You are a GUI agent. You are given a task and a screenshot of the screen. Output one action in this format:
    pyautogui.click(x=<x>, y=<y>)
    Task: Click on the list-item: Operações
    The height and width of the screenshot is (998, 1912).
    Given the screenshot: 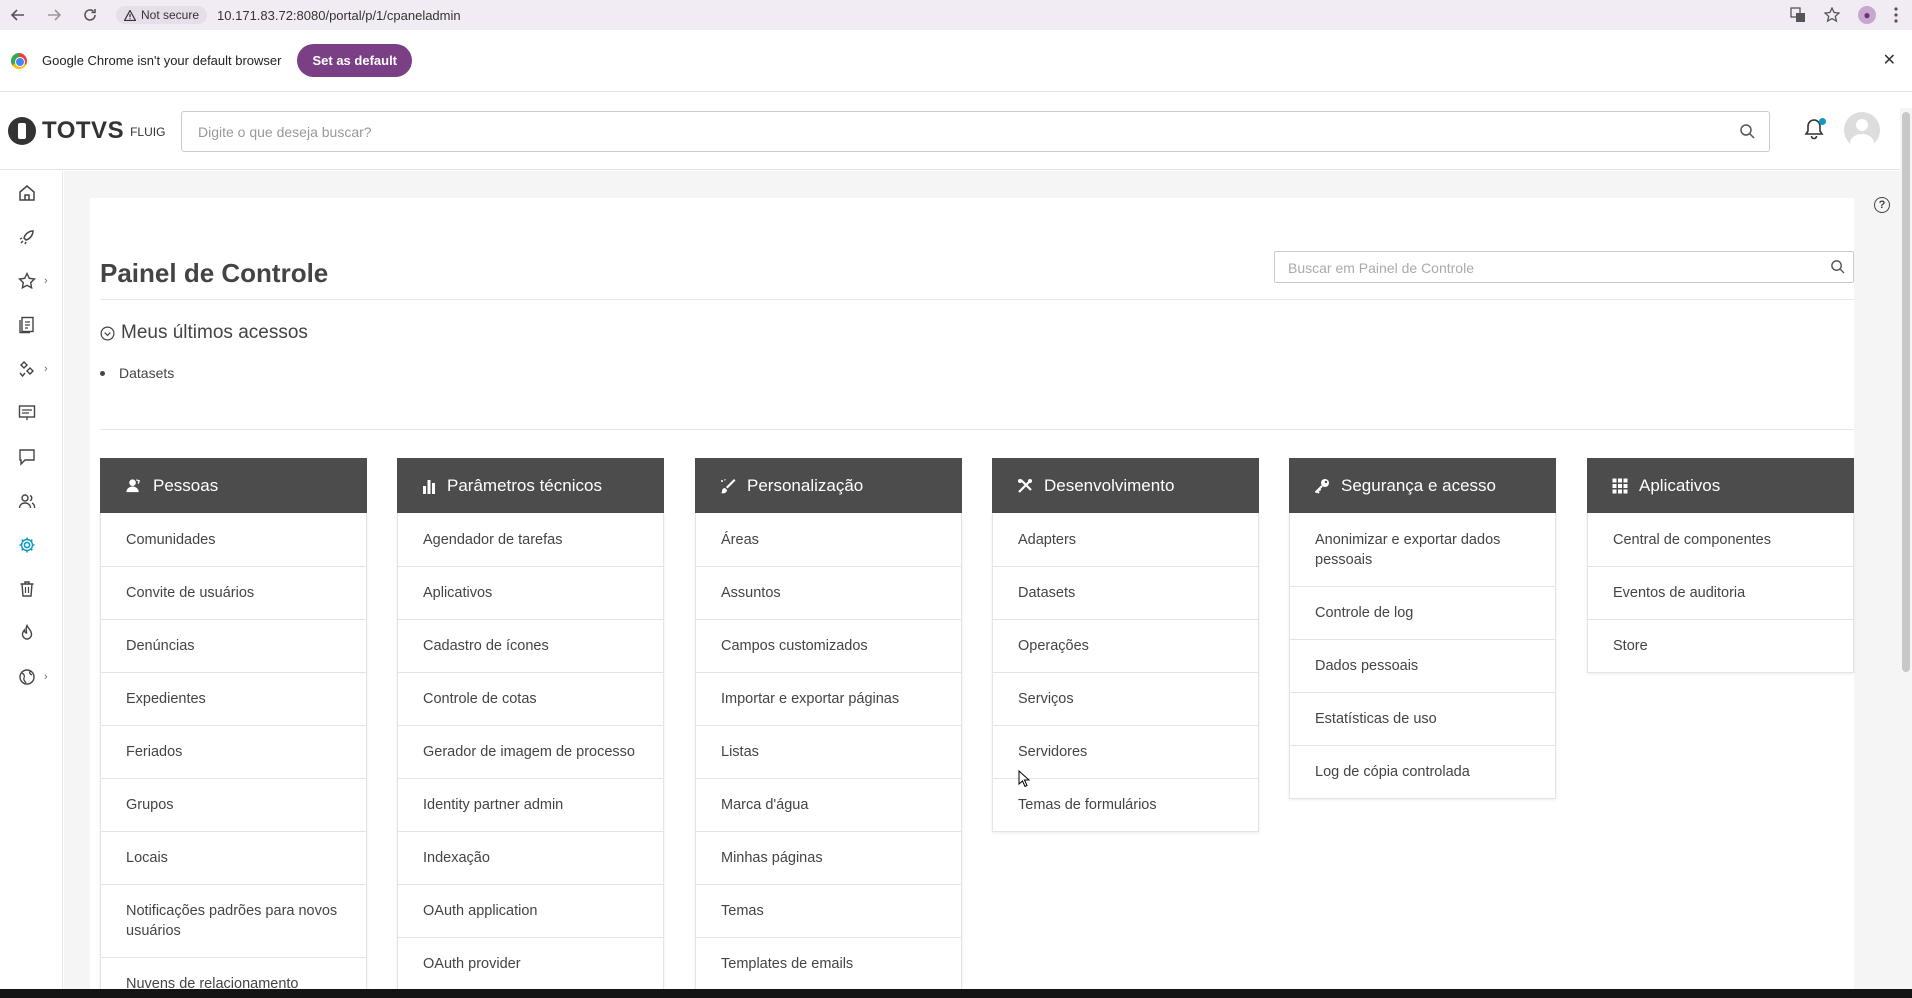 What is the action you would take?
    pyautogui.click(x=1125, y=645)
    